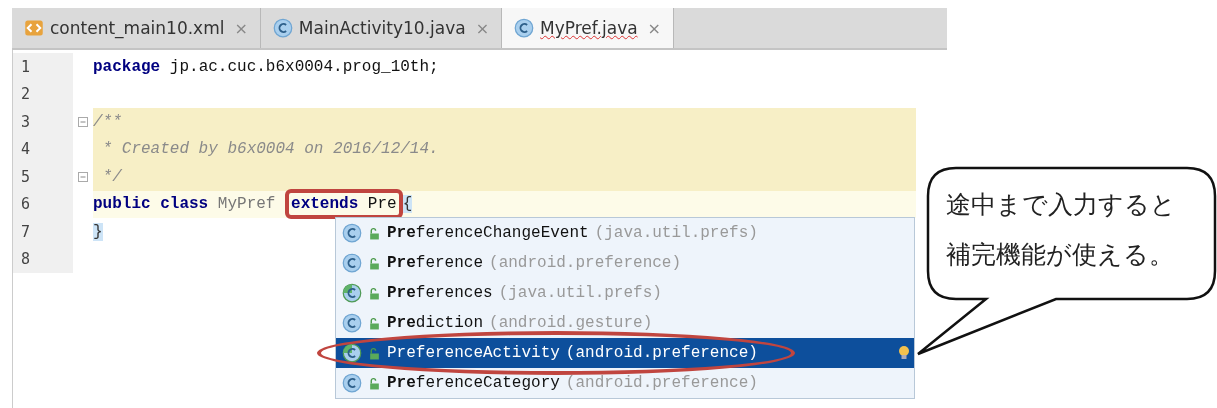 This screenshot has width=1217, height=408. Describe the element at coordinates (435, 263) in the screenshot. I see `class-name: Preference` at that location.